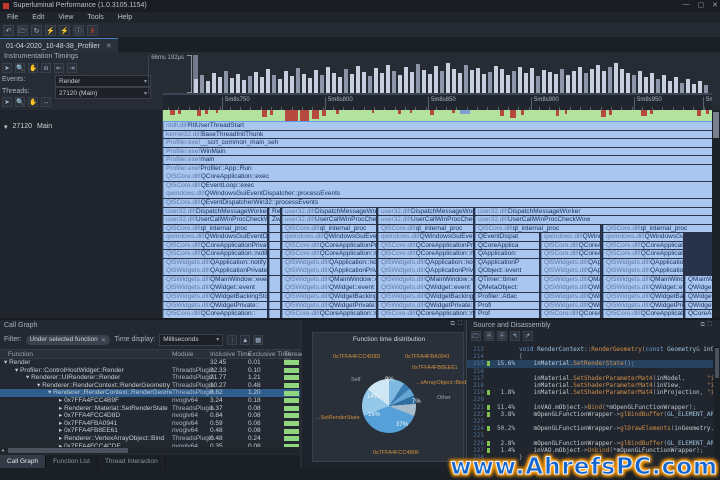 Image resolution: width=720 pixels, height=480 pixels. What do you see at coordinates (245, 339) in the screenshot?
I see `hot-path-icon: ▲` at bounding box center [245, 339].